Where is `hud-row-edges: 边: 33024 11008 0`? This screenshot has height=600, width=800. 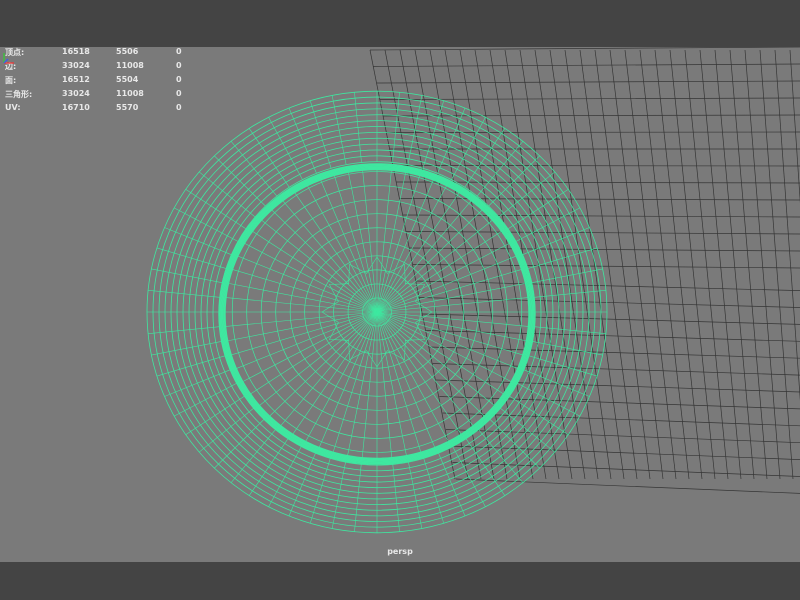
hud-row-edges: 边: 33024 11008 0 is located at coordinates (100, 67).